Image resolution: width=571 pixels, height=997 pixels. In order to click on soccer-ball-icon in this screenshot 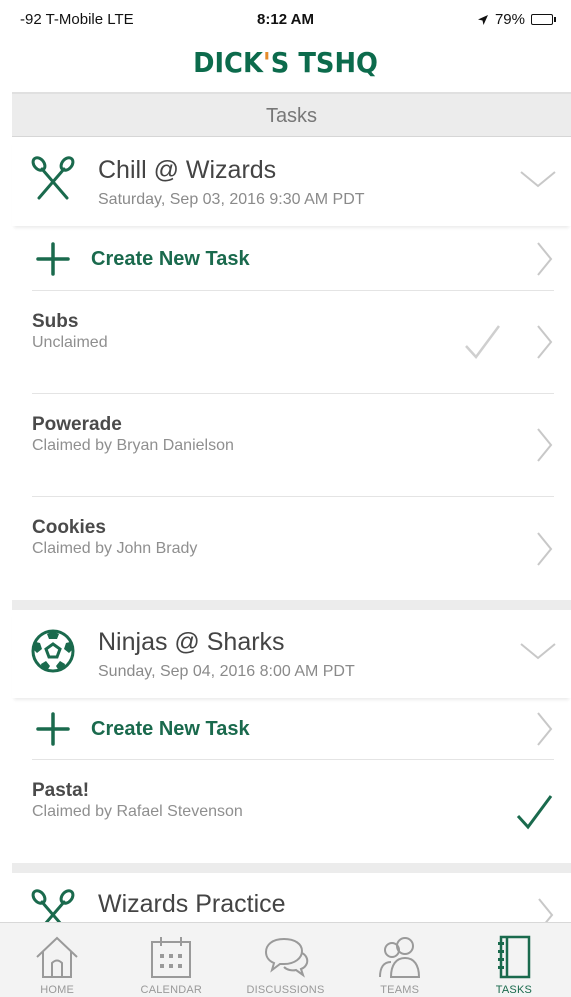, I will do `click(53, 651)`.